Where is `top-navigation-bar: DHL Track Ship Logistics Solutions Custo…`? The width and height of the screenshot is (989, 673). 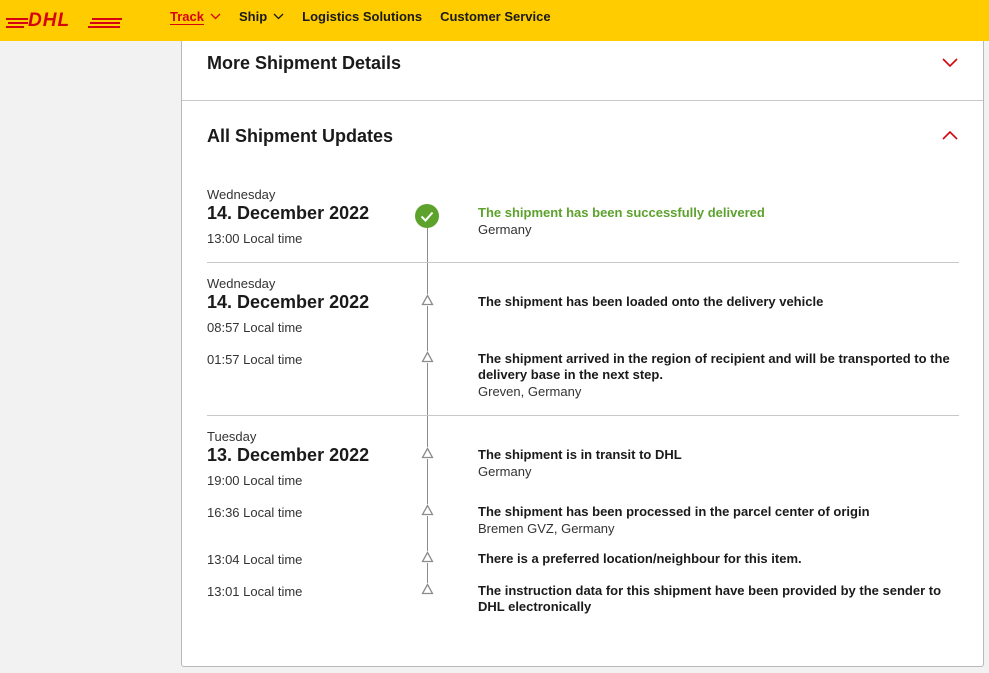
top-navigation-bar: DHL Track Ship Logistics Solutions Custo… is located at coordinates (494, 20).